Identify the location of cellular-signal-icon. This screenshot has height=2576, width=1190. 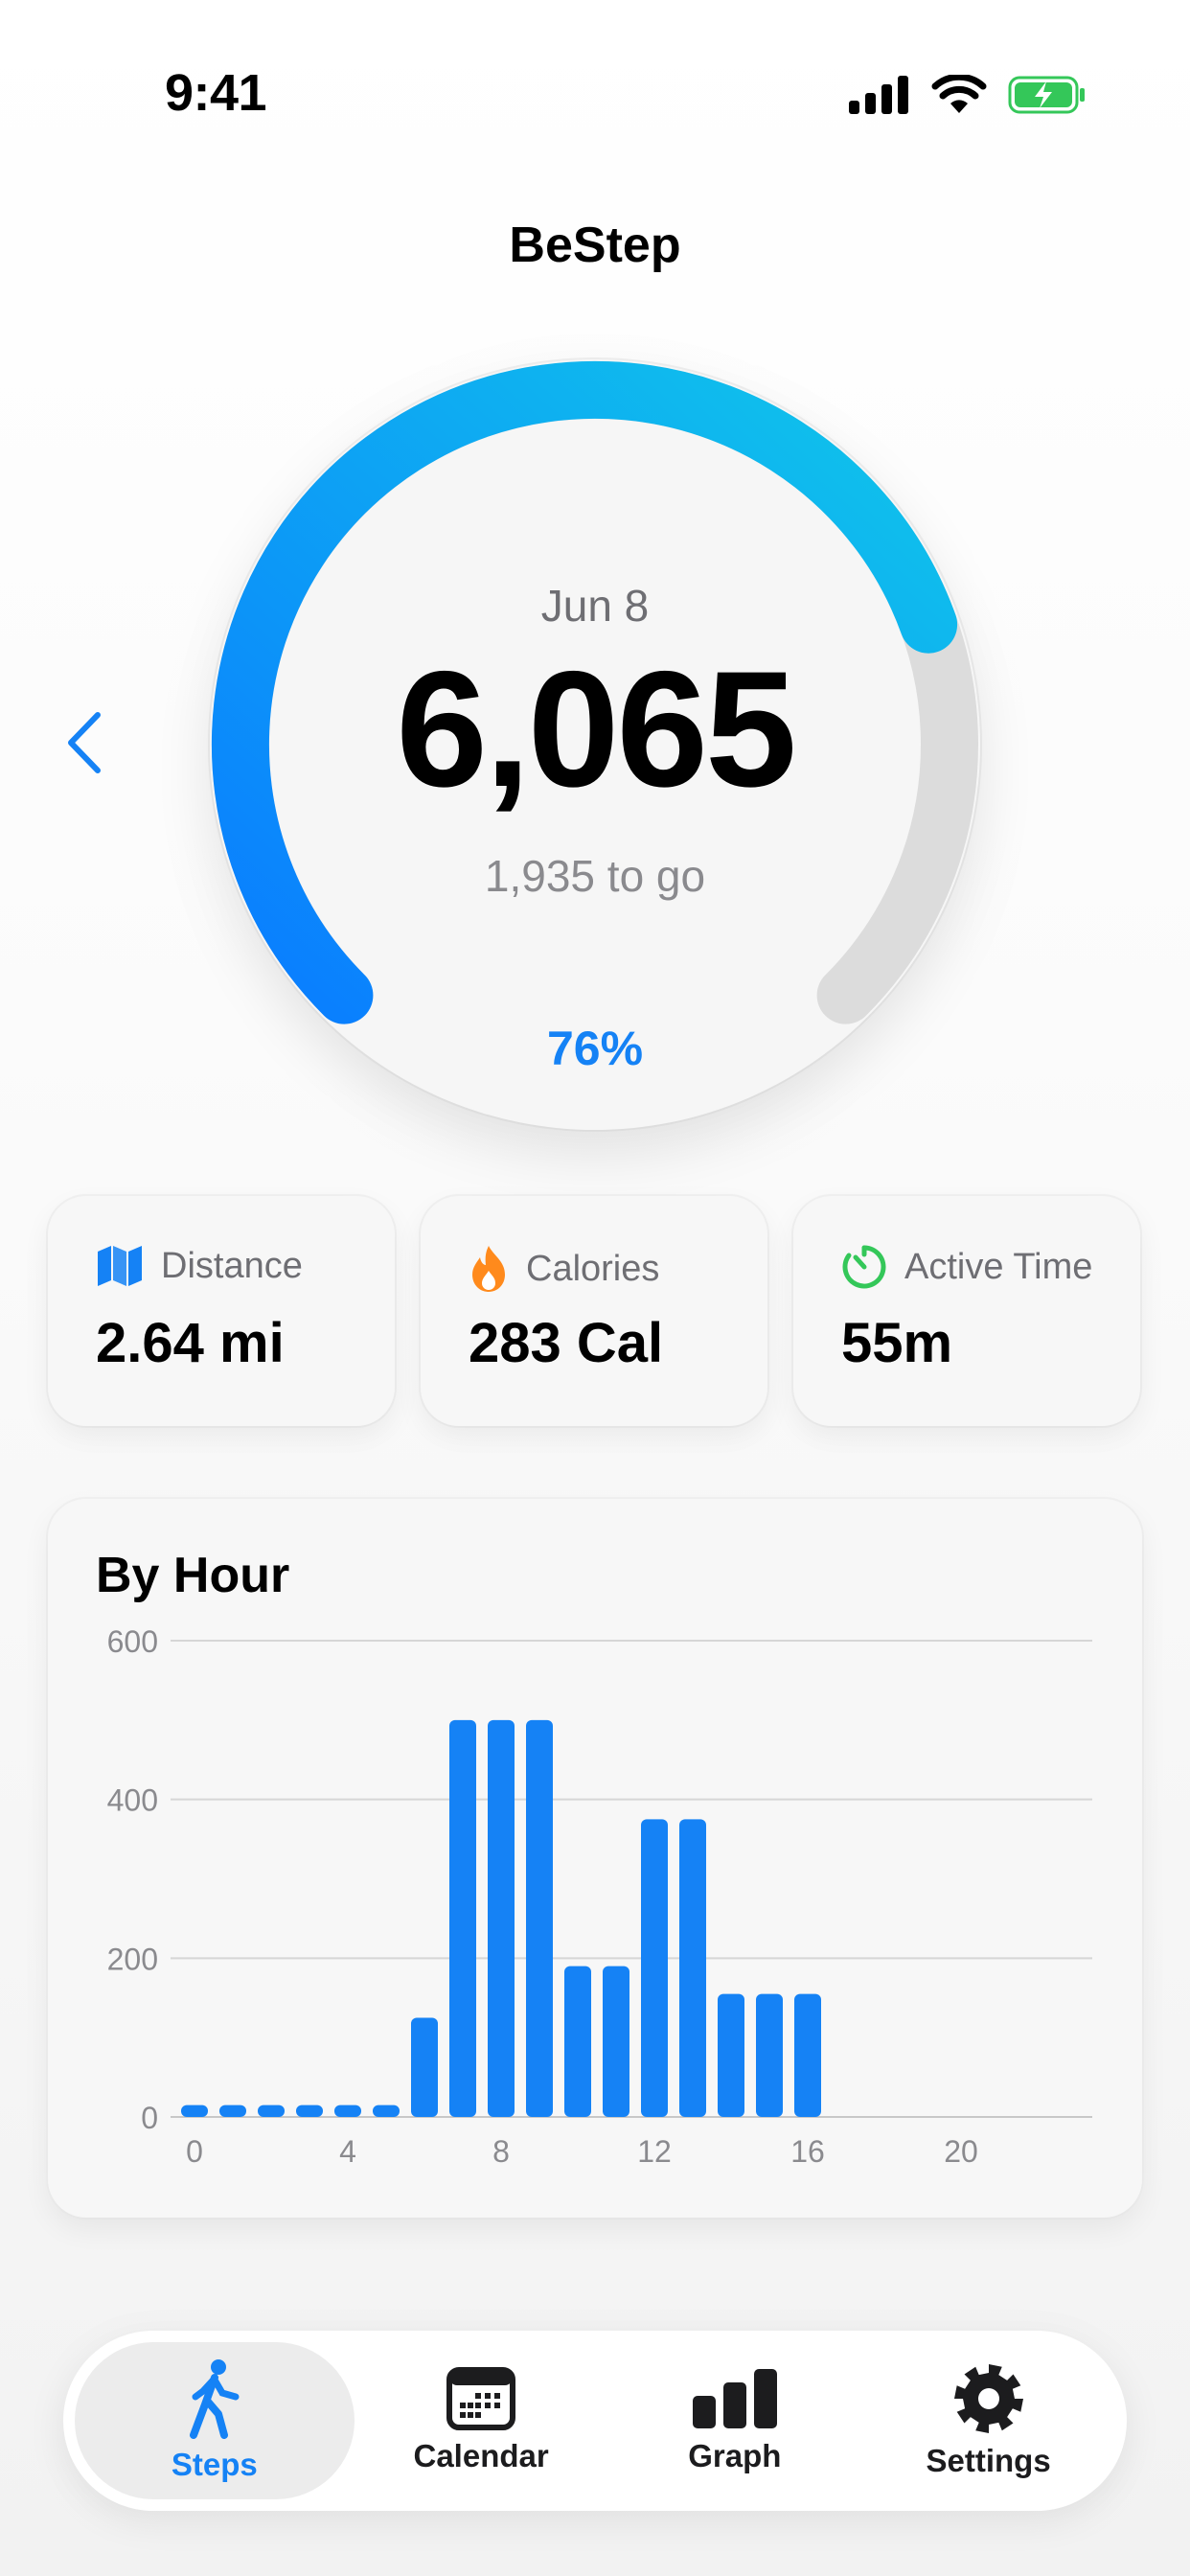
(879, 95).